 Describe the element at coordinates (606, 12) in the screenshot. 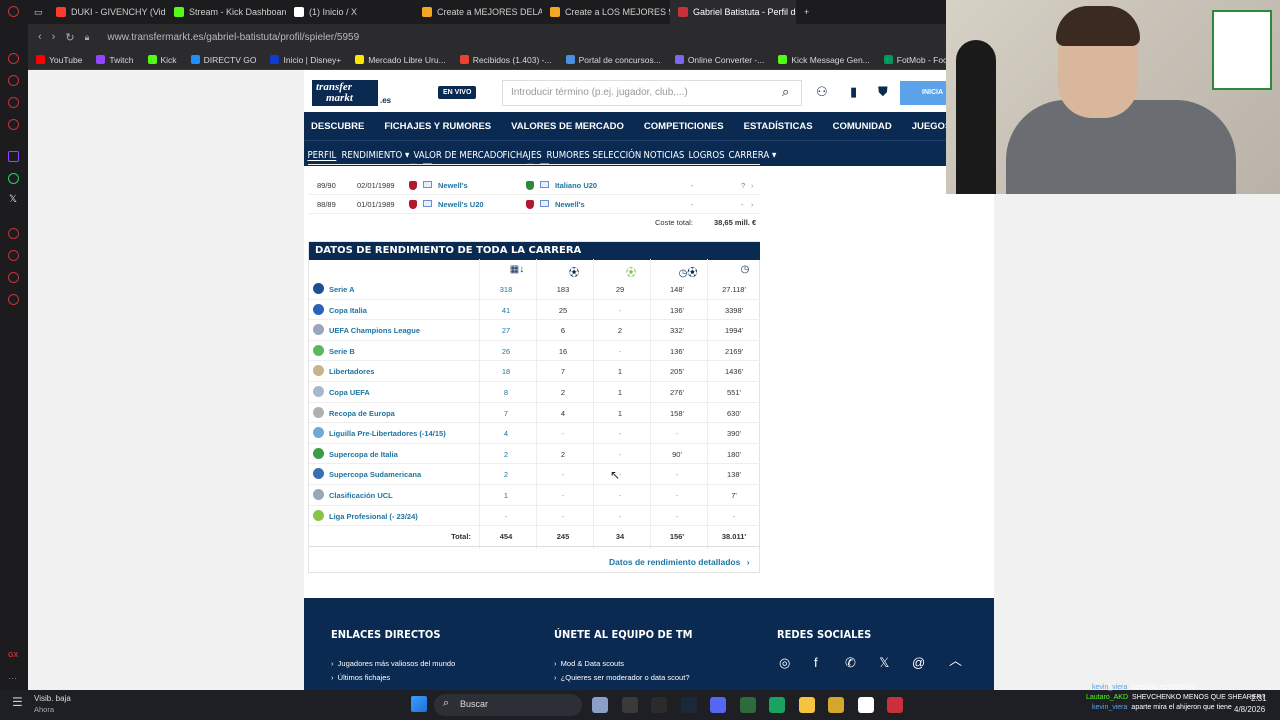

I see `tab: Create a LOS MEJORES 9` at that location.